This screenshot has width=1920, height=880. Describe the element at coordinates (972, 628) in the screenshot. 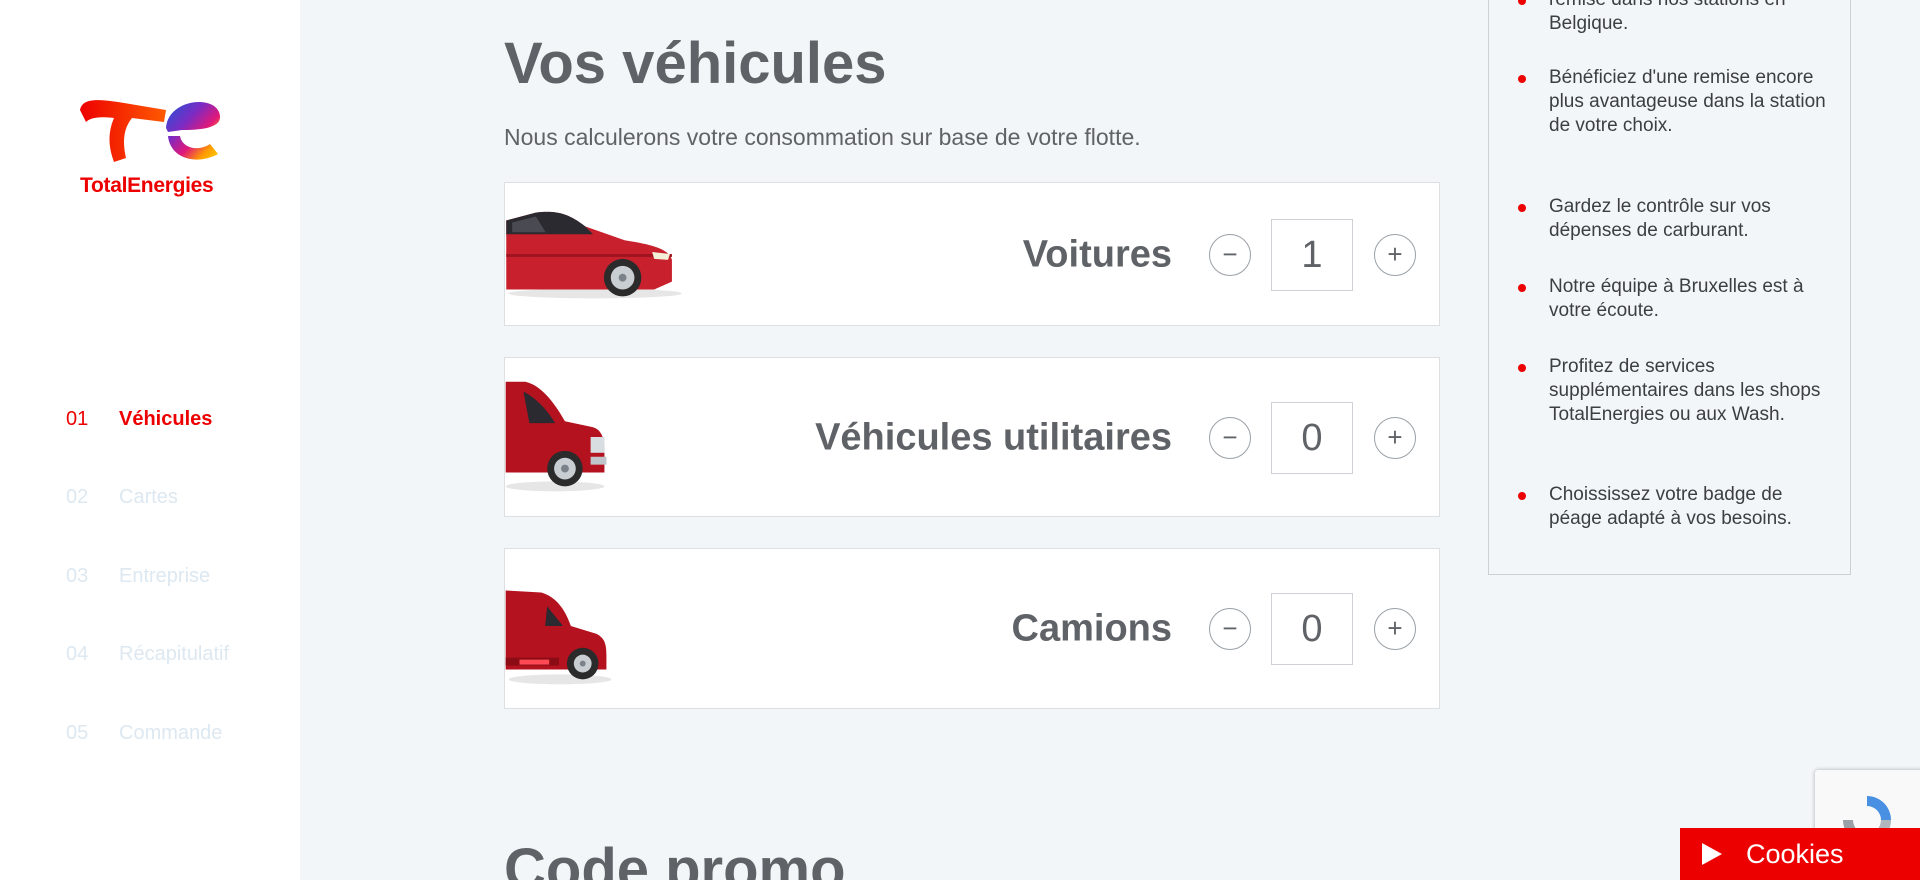

I see `vehicle-row-camions: Camions − 0 +` at that location.